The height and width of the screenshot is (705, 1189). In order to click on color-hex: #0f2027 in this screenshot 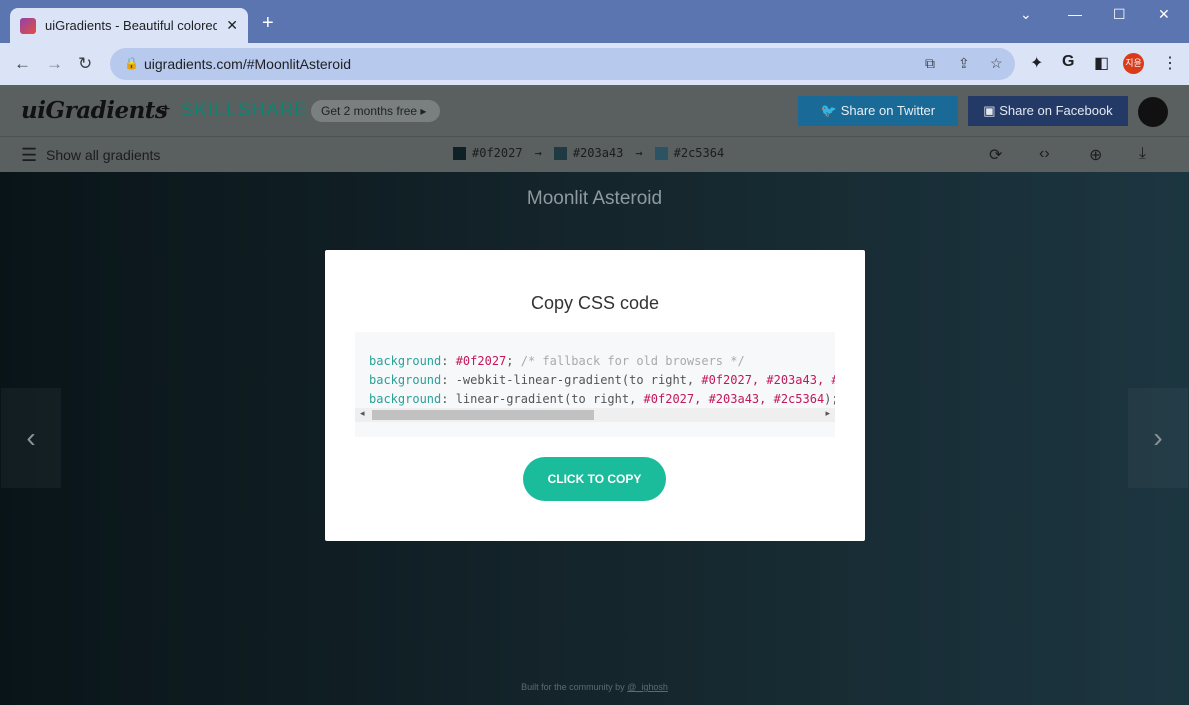, I will do `click(497, 153)`.